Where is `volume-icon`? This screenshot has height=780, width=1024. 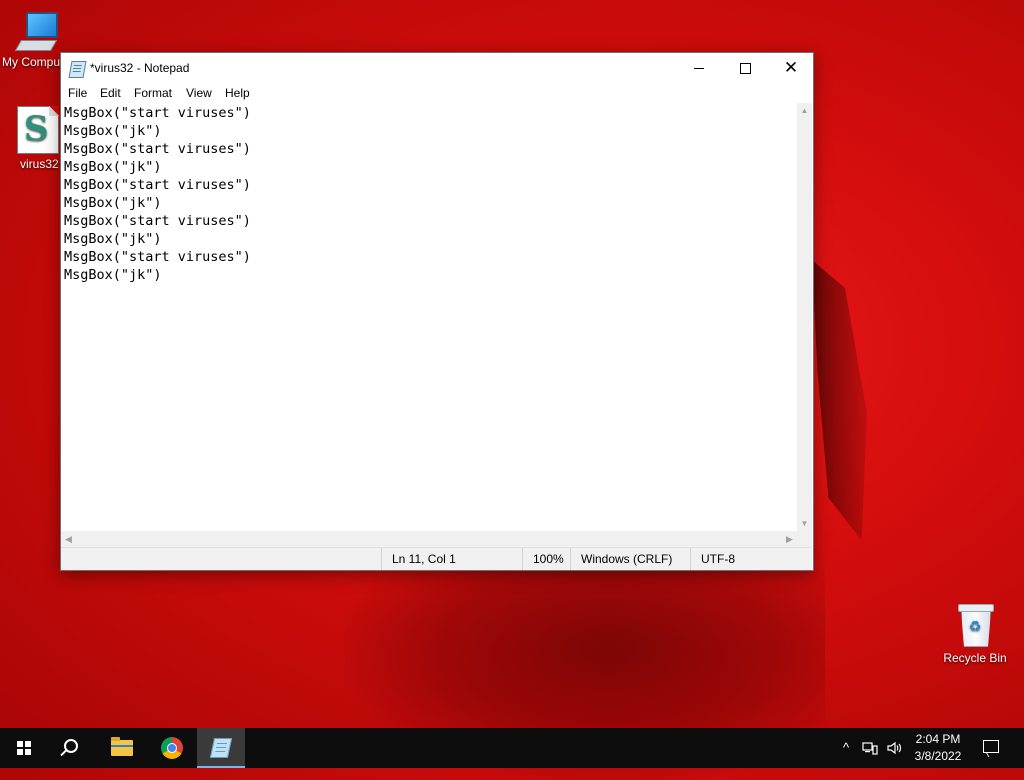
volume-icon is located at coordinates (894, 748).